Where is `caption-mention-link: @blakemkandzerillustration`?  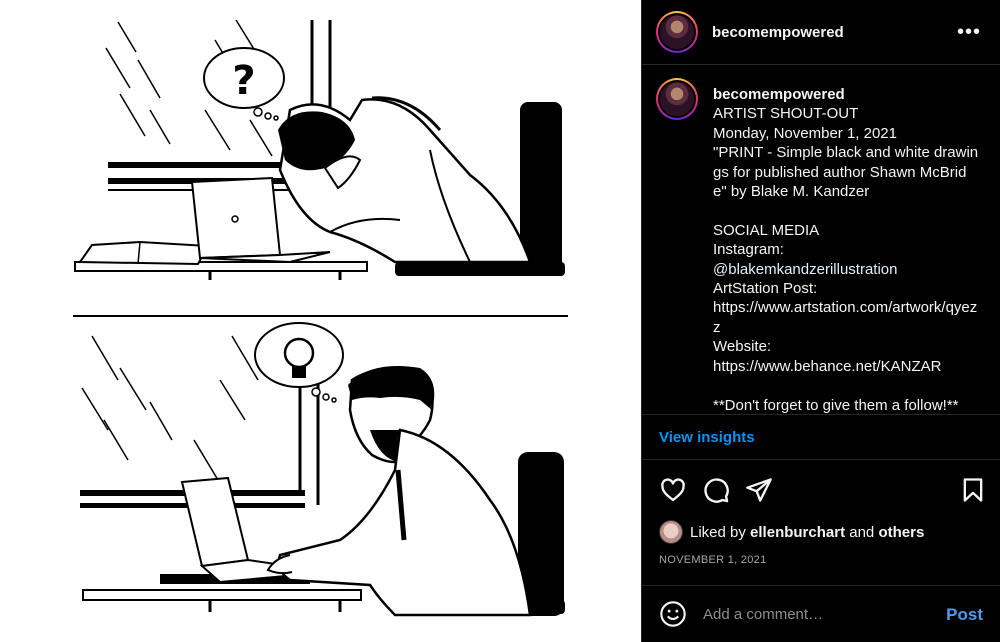 caption-mention-link: @blakemkandzerillustration is located at coordinates (805, 269).